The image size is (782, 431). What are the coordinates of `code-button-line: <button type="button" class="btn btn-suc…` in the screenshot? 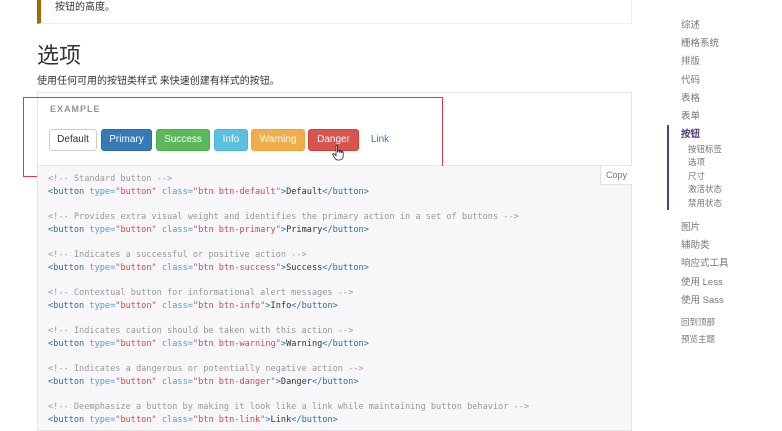 It's located at (208, 267).